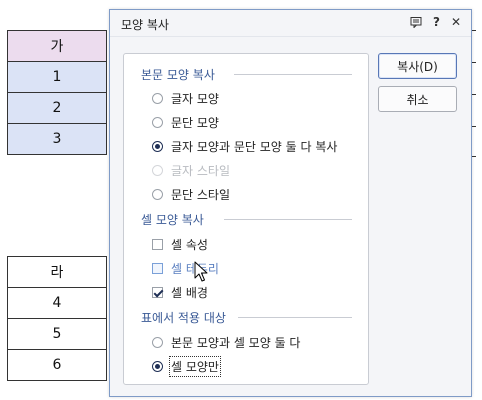 The width and height of the screenshot is (482, 400). Describe the element at coordinates (183, 318) in the screenshot. I see `section-title-table-target: 표에서 적용 대상` at that location.